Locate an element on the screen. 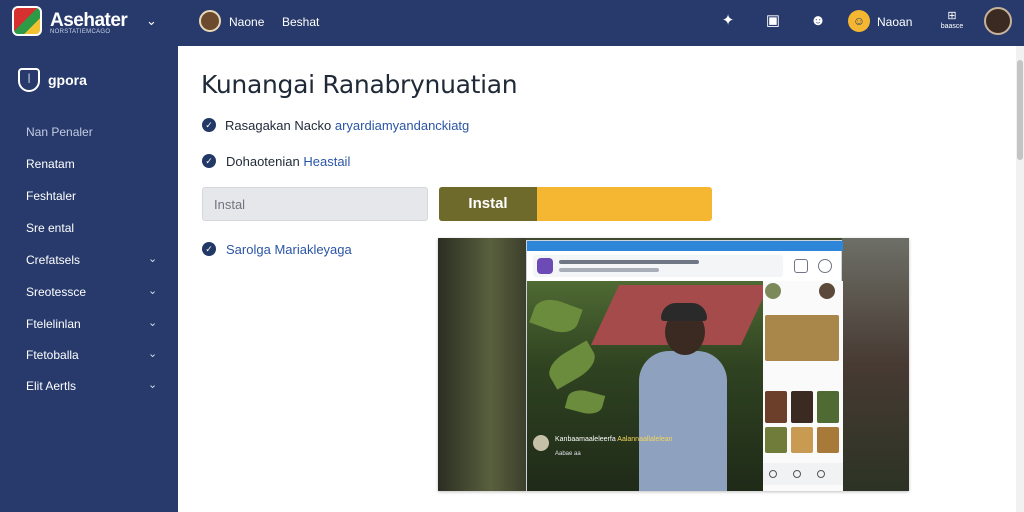 Image resolution: width=1024 pixels, height=512 pixels. sidebar-brand: gpora is located at coordinates (67, 80).